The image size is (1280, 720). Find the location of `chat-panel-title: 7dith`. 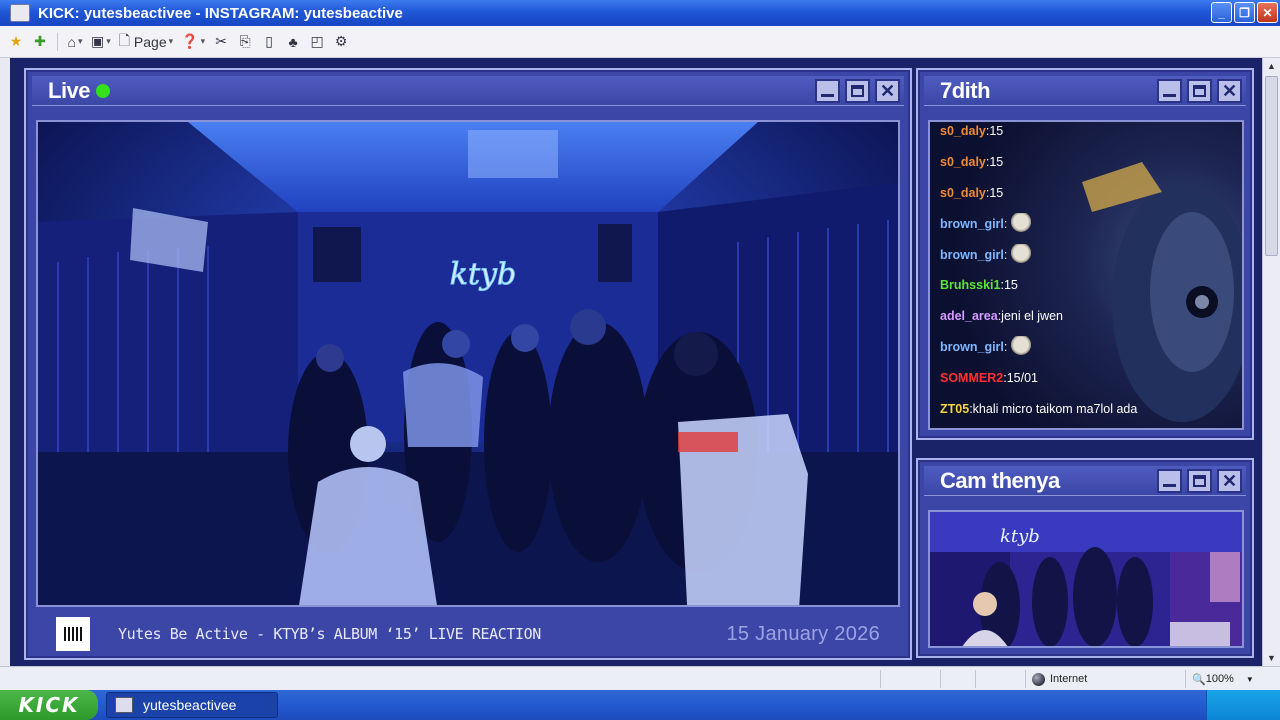

chat-panel-title: 7dith is located at coordinates (965, 90).